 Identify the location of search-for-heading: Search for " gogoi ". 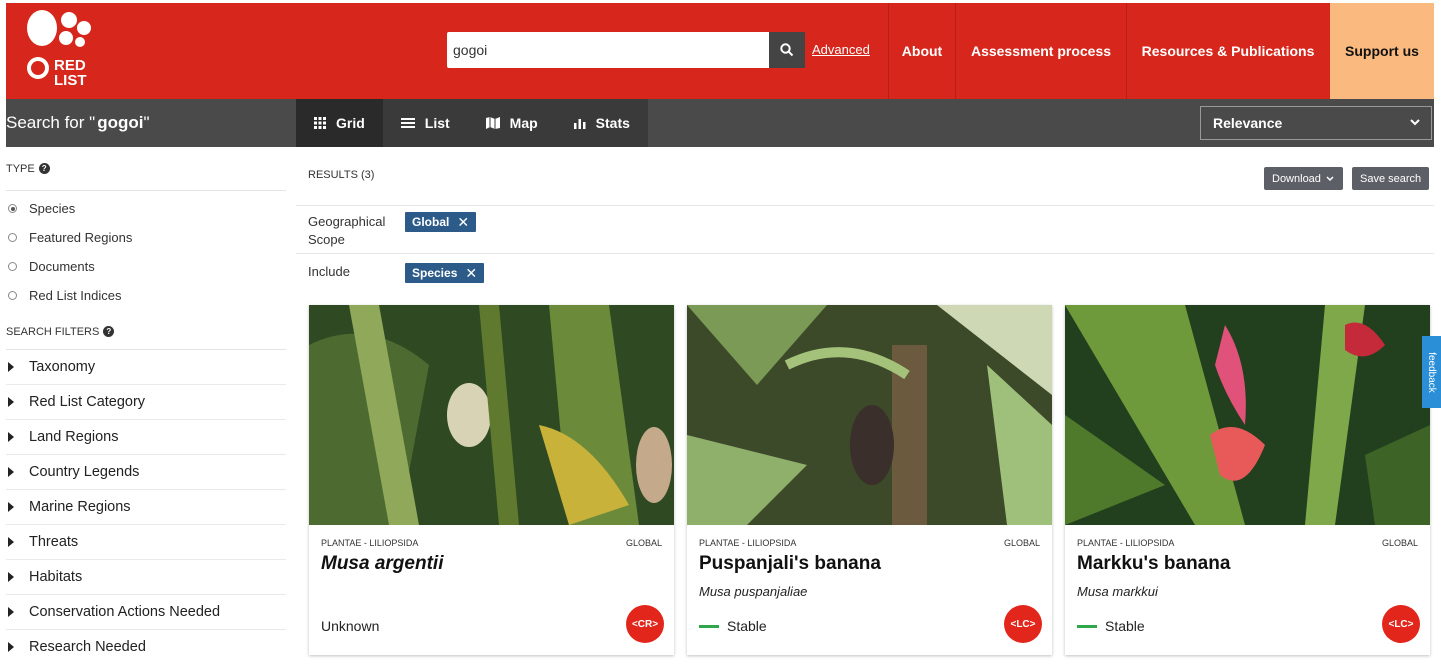
(78, 123).